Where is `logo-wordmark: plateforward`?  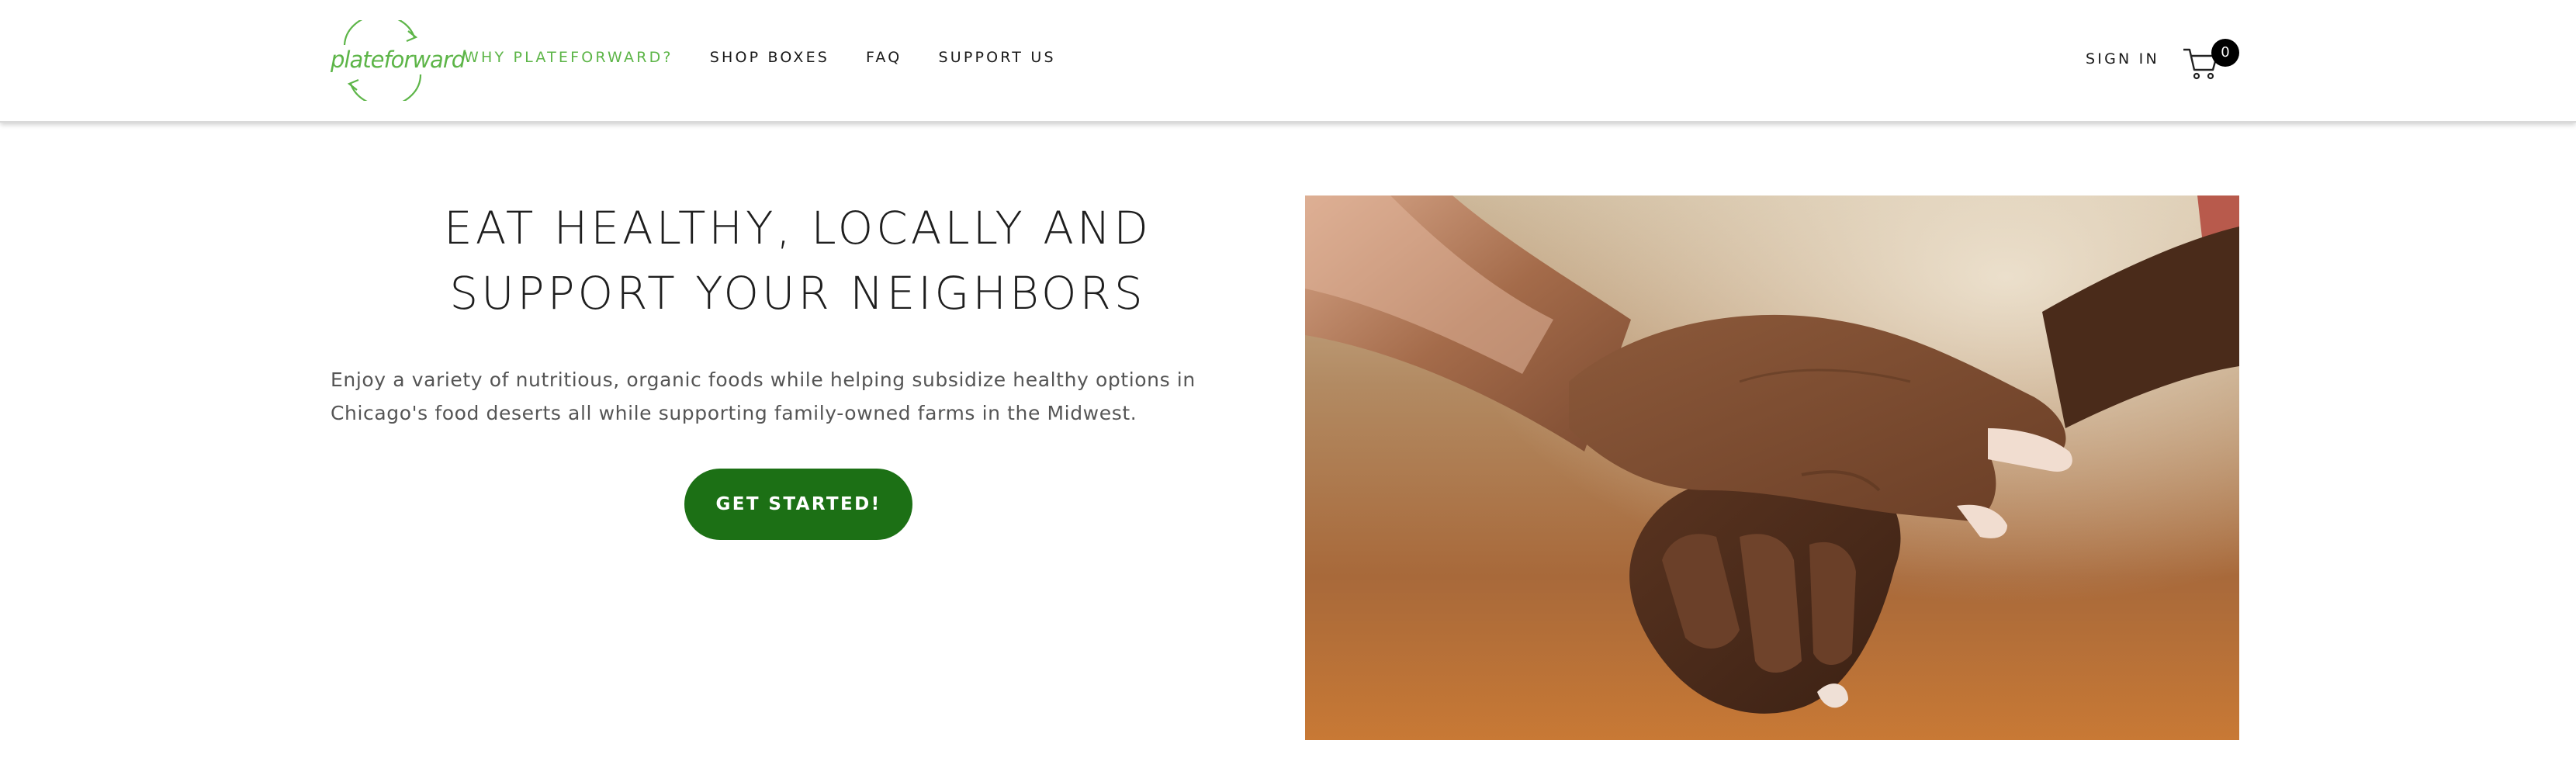 logo-wordmark: plateforward is located at coordinates (398, 60).